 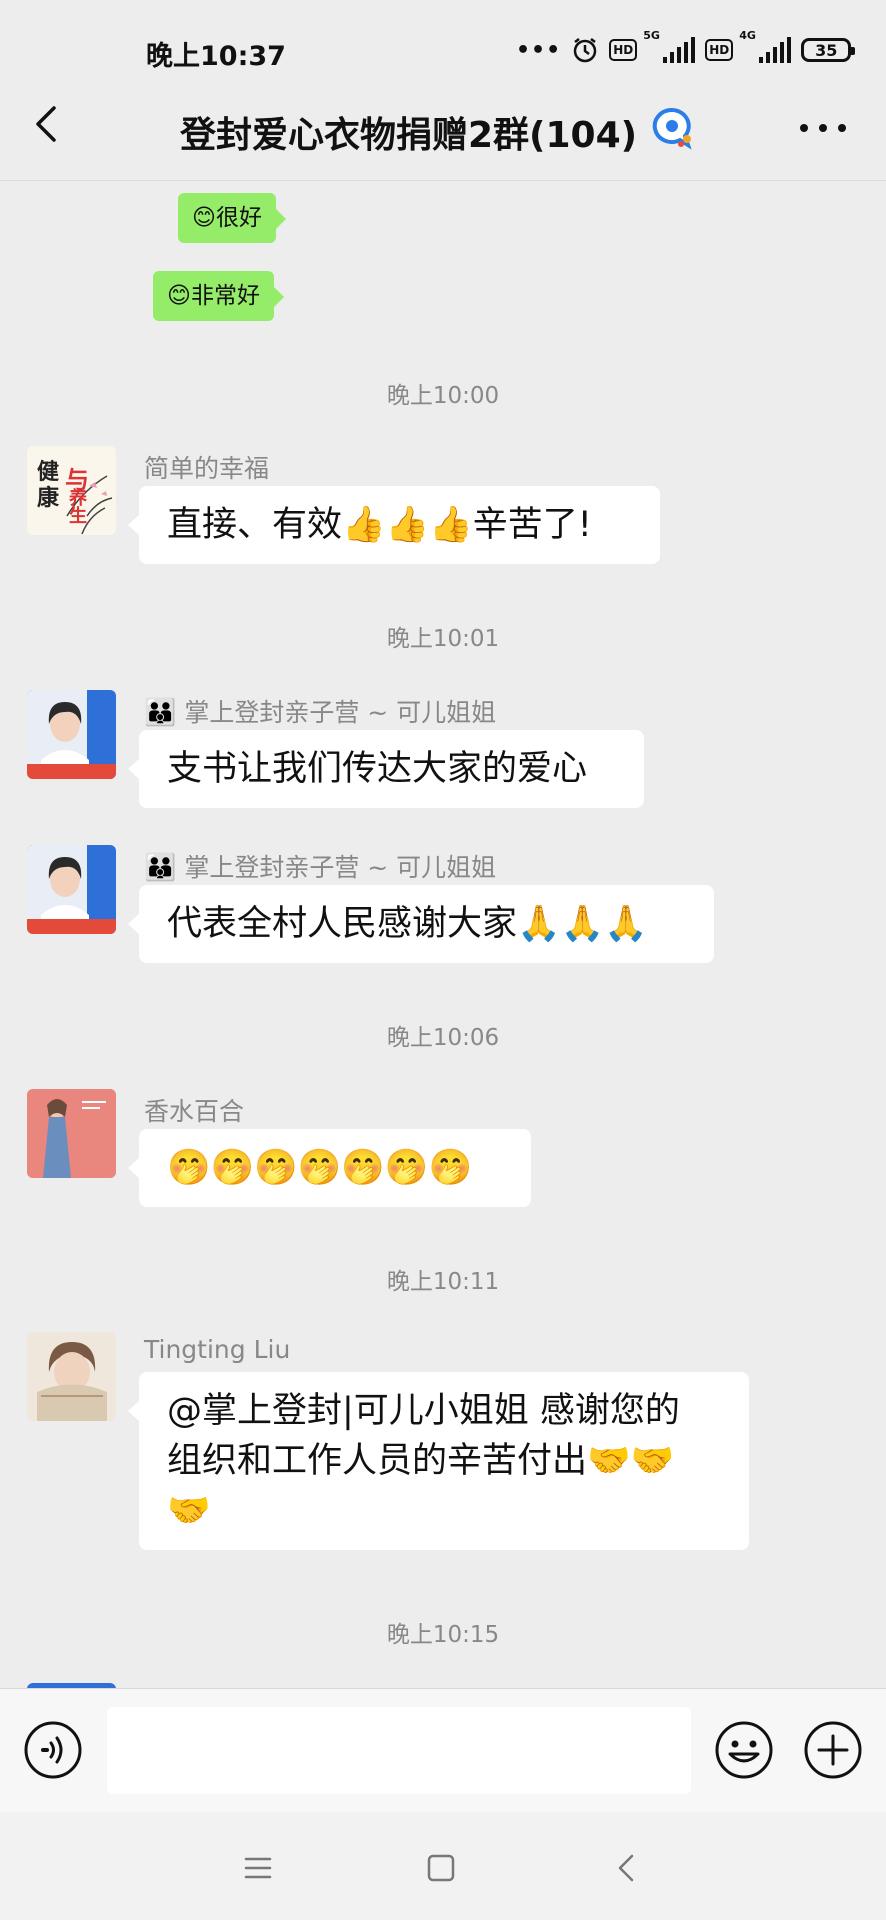 What do you see at coordinates (421, 924) in the screenshot?
I see `message-bubble: 代表全村人民感谢大家🙏🙏🙏` at bounding box center [421, 924].